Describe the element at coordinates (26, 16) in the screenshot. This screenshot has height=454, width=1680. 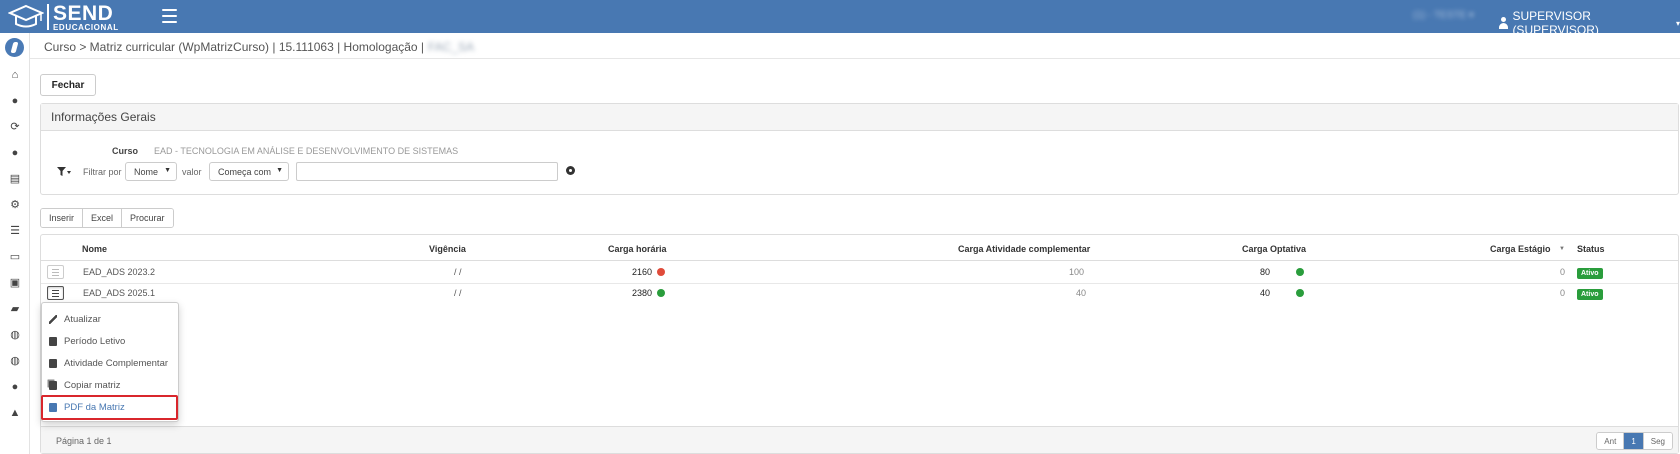
I see `graduation-cap-logo-icon` at that location.